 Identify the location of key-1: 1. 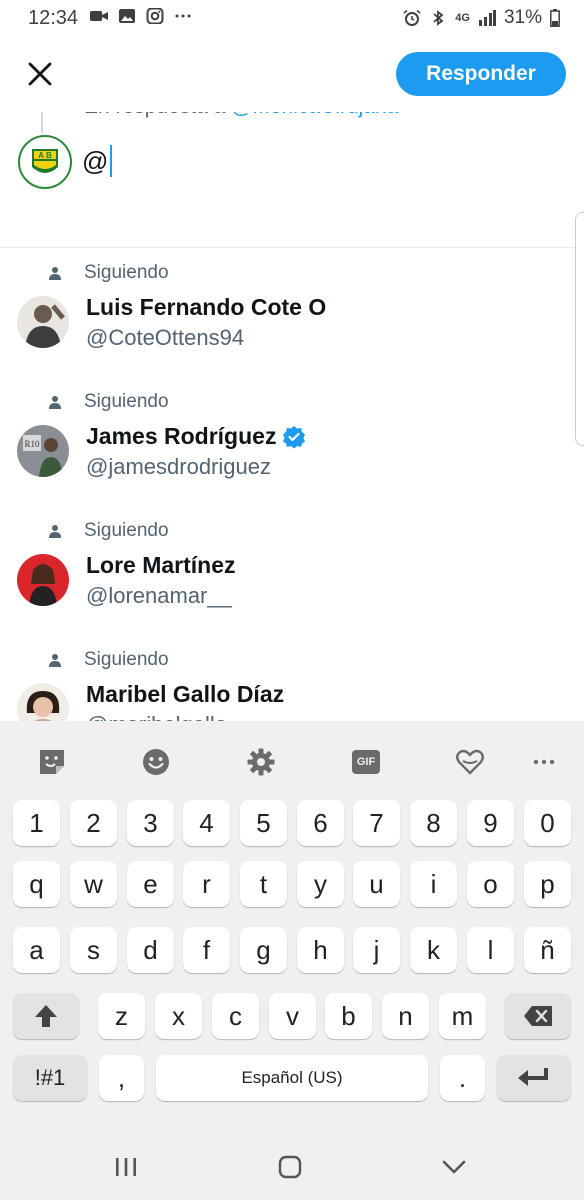
(36, 823).